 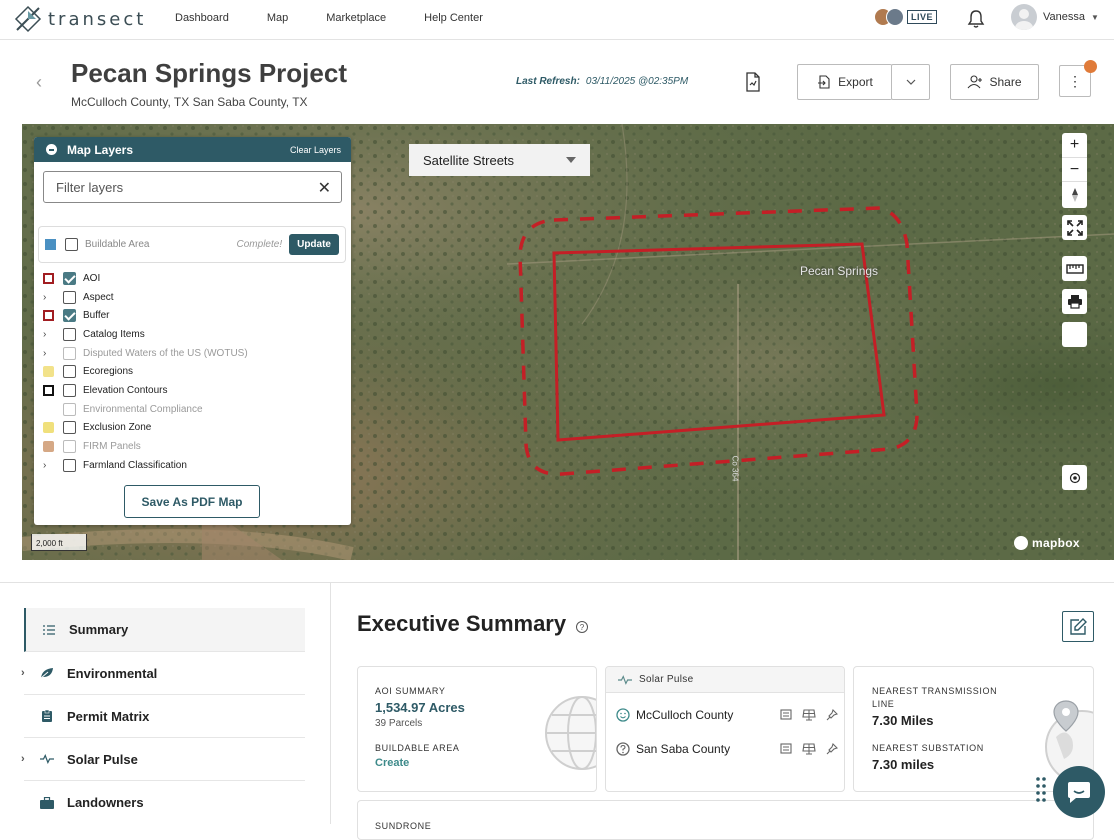 What do you see at coordinates (164, 716) in the screenshot?
I see `sidebar-item-permit-matrix: Permit Matrix` at bounding box center [164, 716].